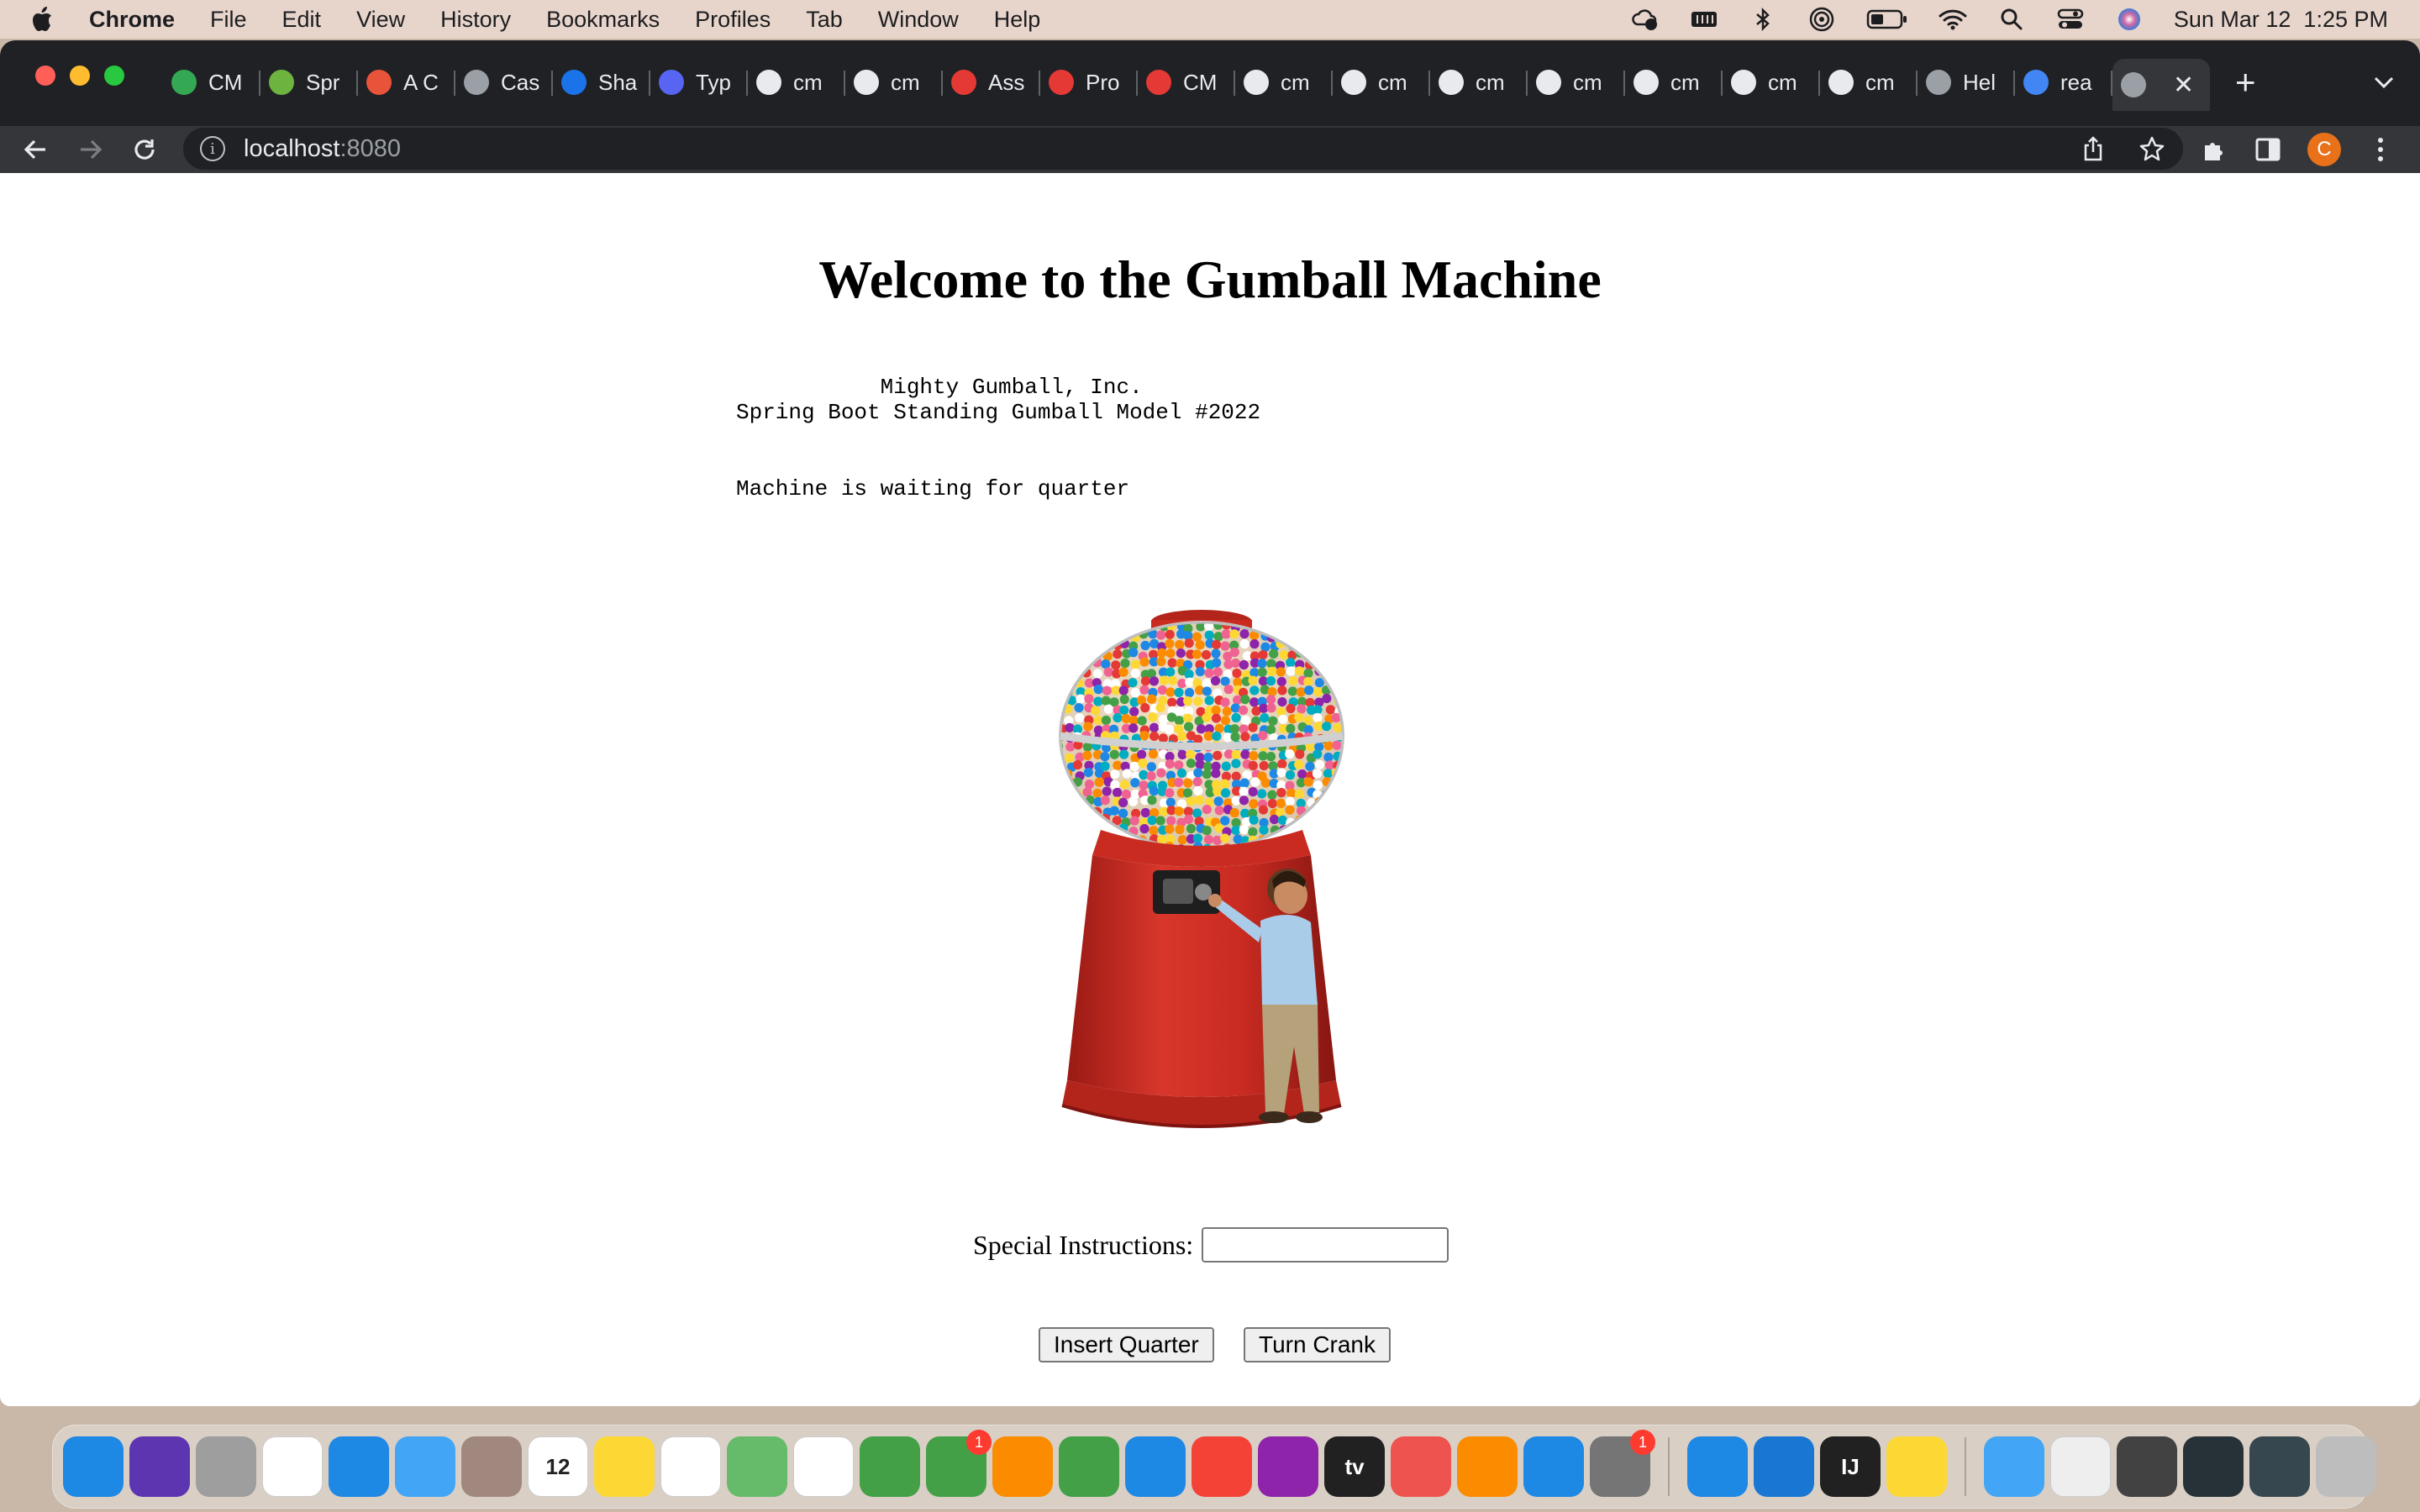  Describe the element at coordinates (699, 82) in the screenshot. I see `browser-tab: Typ` at that location.